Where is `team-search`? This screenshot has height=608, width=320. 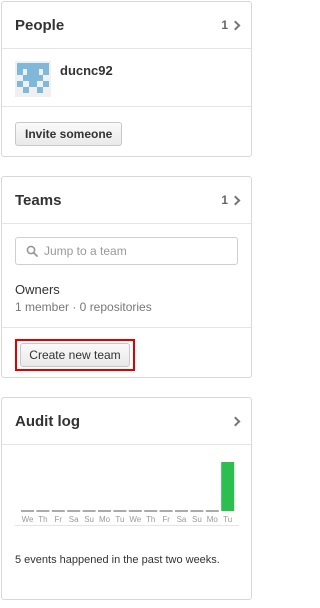
team-search is located at coordinates (126, 251).